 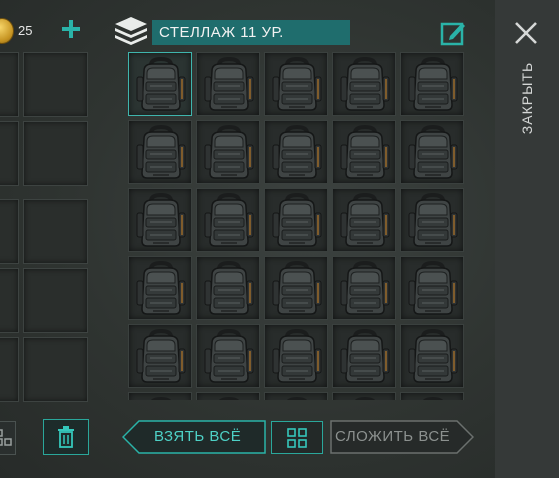 What do you see at coordinates (527, 239) in the screenshot?
I see `close-panel: ЗАКРЫТЬ` at bounding box center [527, 239].